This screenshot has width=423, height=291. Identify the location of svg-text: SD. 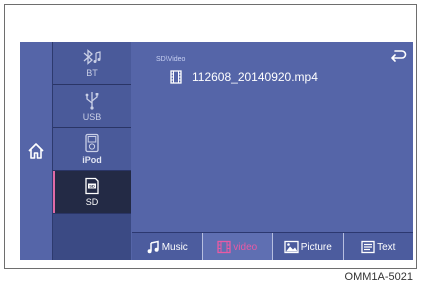
(92, 186).